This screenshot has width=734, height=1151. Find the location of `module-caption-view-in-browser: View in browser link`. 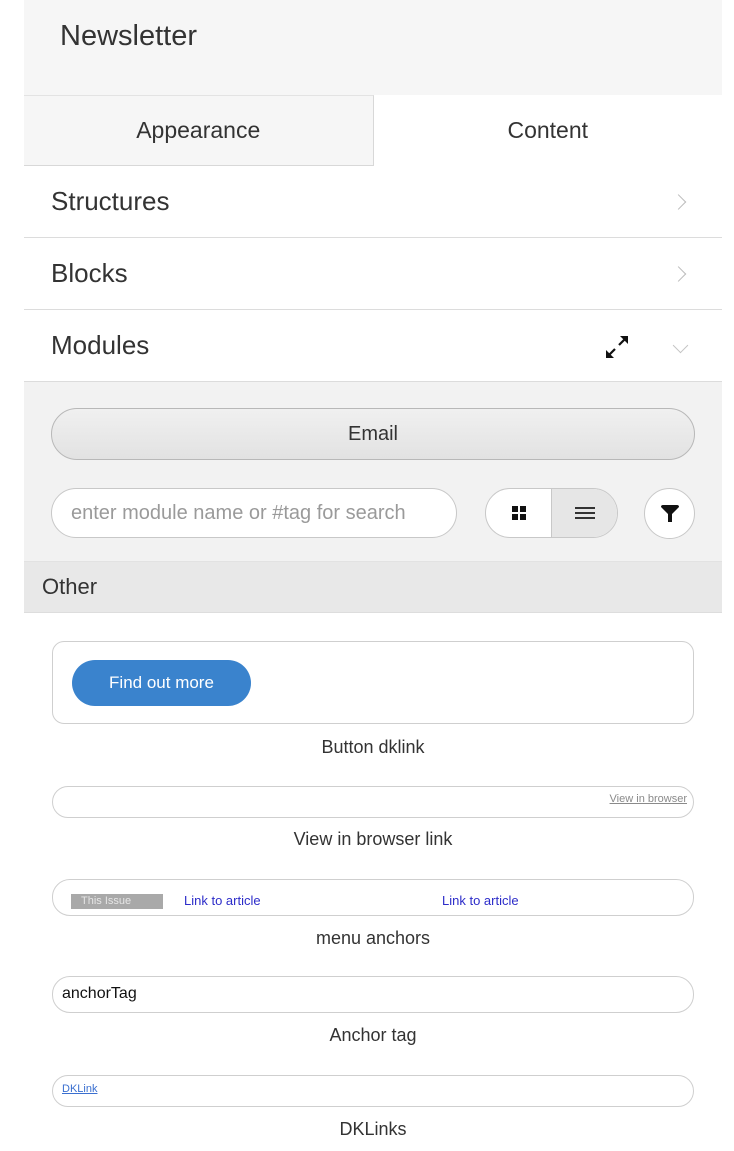

module-caption-view-in-browser: View in browser link is located at coordinates (373, 839).